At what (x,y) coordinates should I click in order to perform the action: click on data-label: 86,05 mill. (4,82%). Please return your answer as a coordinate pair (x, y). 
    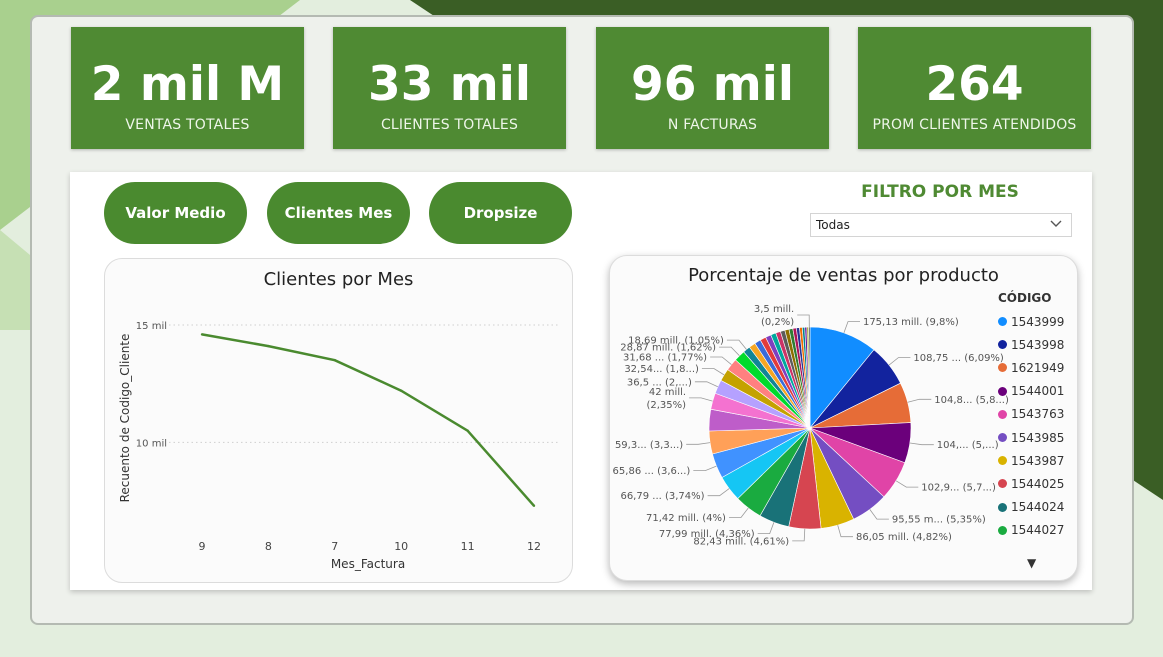
    Looking at the image, I should click on (904, 537).